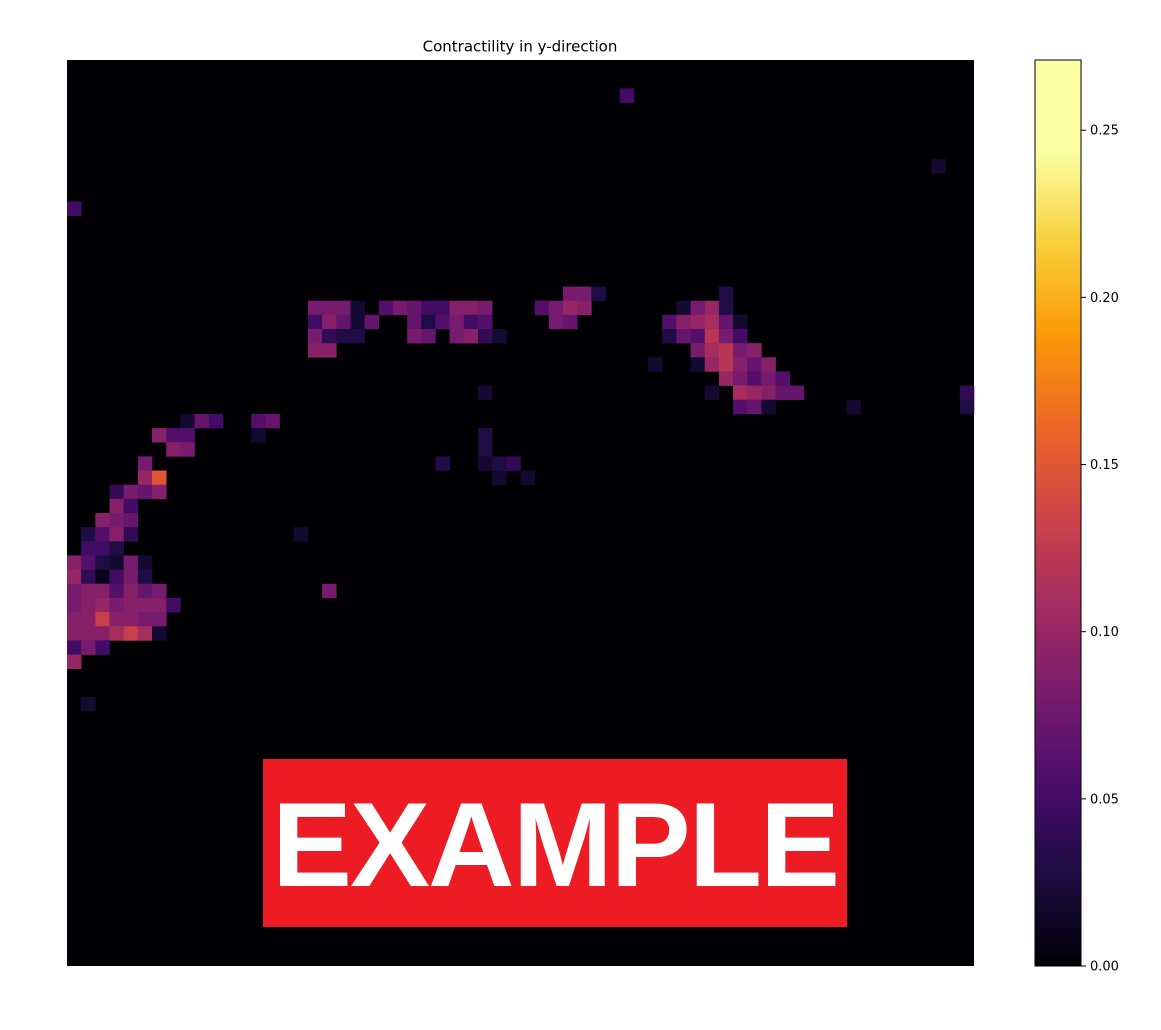 The width and height of the screenshot is (1161, 1030). Describe the element at coordinates (1100, 549) in the screenshot. I see `colorbar-ticks: 0.00 0.05 0.10 0.15 0.20 0.25` at that location.